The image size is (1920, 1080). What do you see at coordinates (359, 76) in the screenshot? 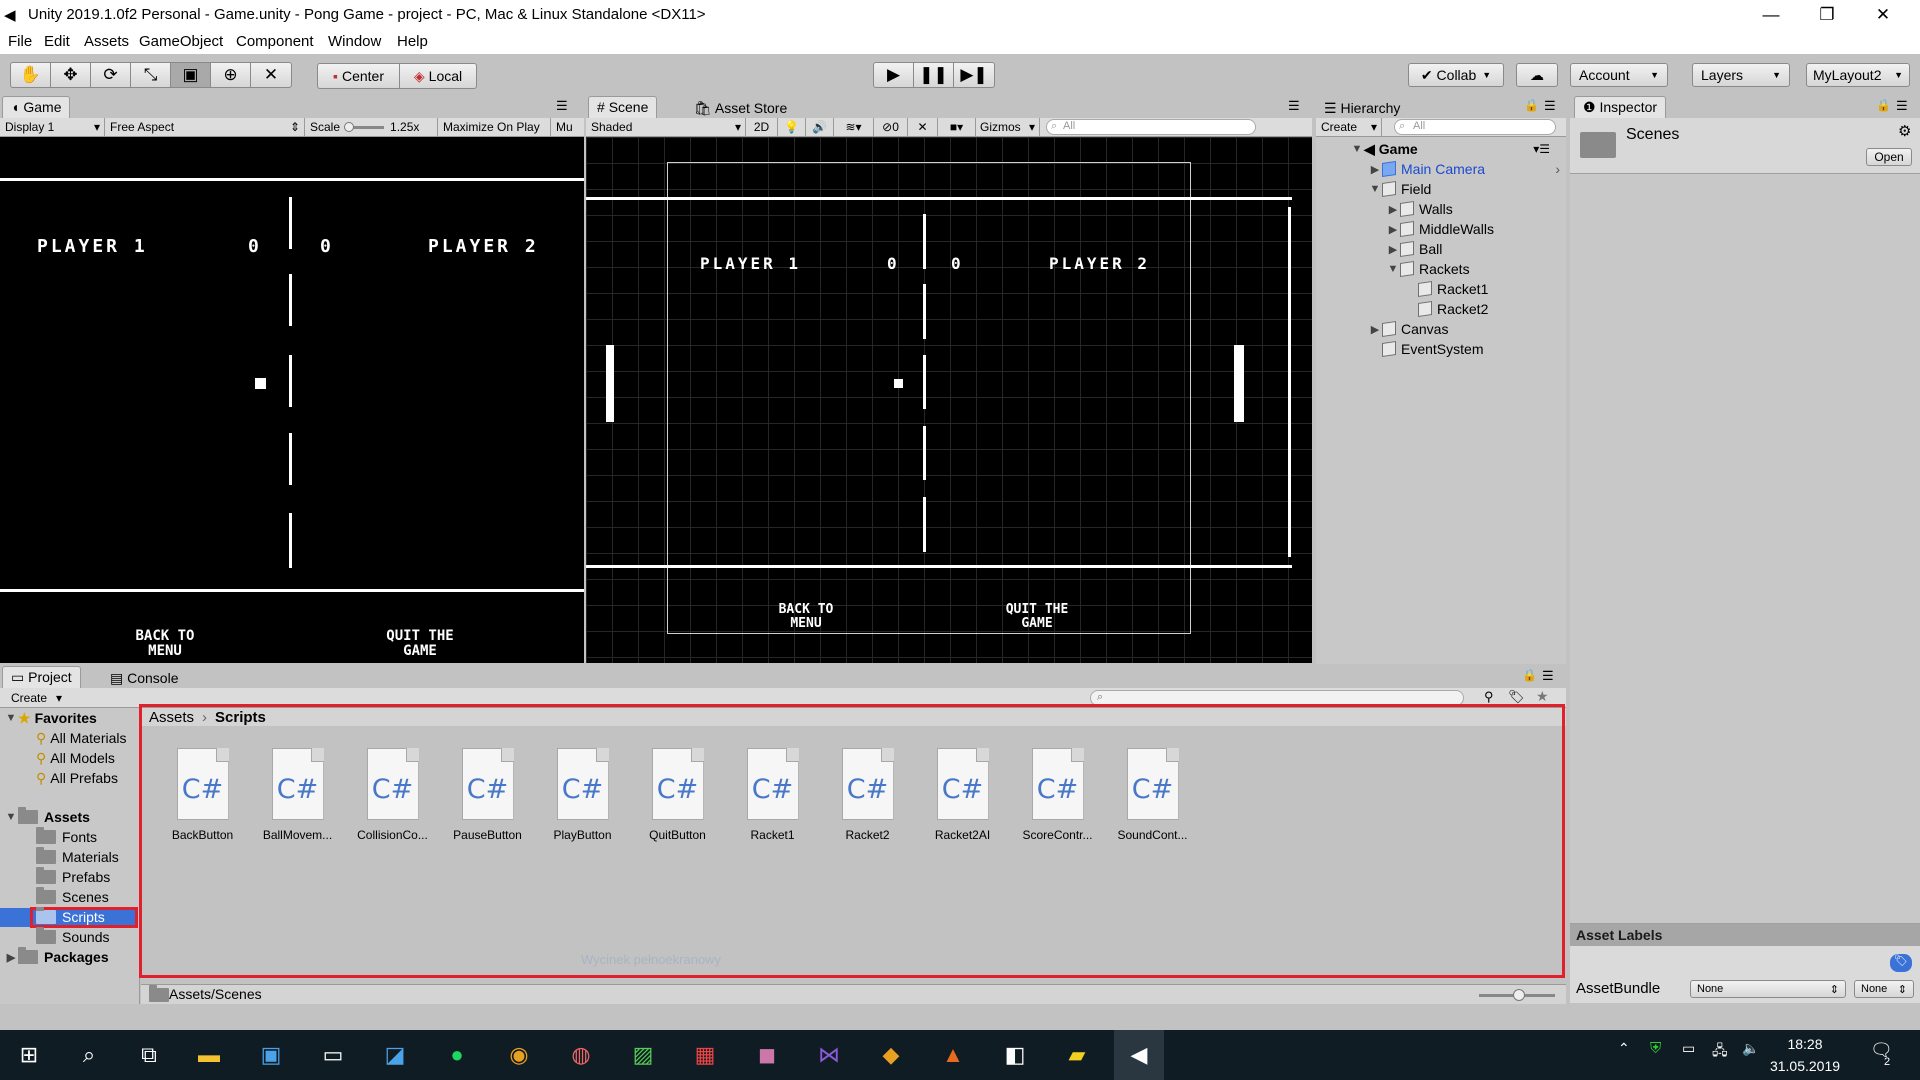
I see `center-toggle: ▪ Center` at bounding box center [359, 76].